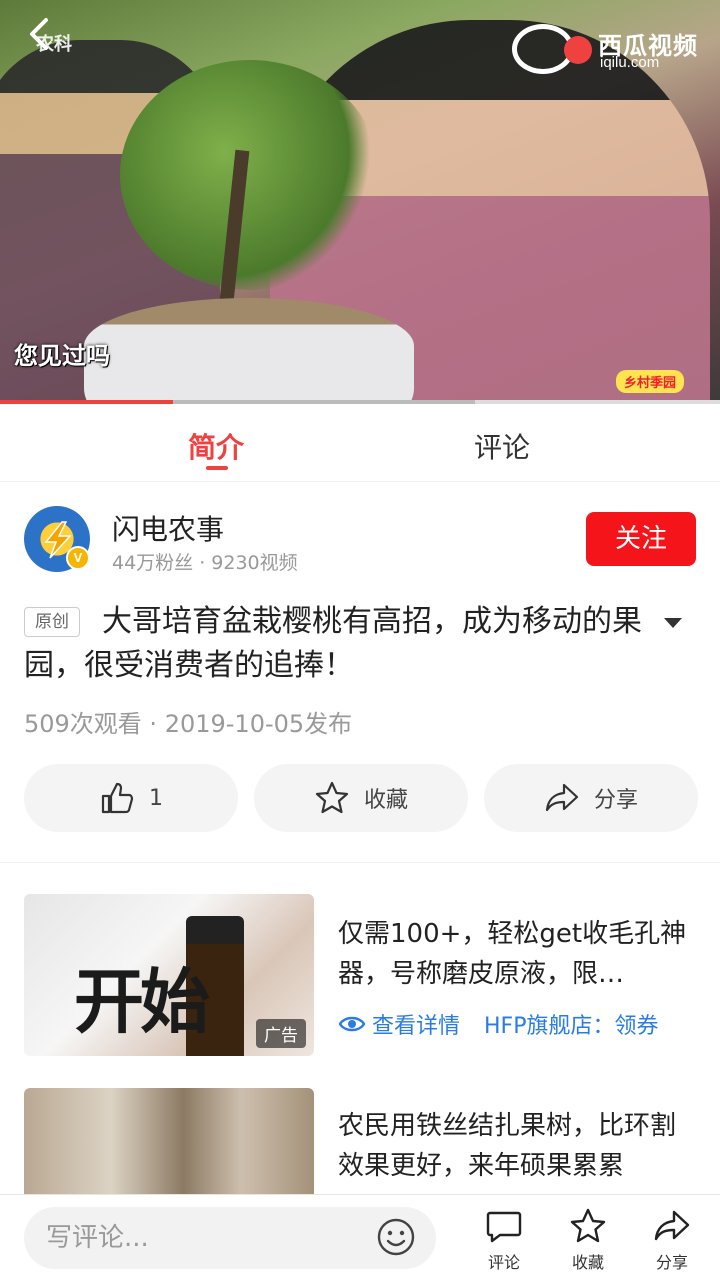 The height and width of the screenshot is (1280, 720). What do you see at coordinates (578, 50) in the screenshot?
I see `watermark-play-icon` at bounding box center [578, 50].